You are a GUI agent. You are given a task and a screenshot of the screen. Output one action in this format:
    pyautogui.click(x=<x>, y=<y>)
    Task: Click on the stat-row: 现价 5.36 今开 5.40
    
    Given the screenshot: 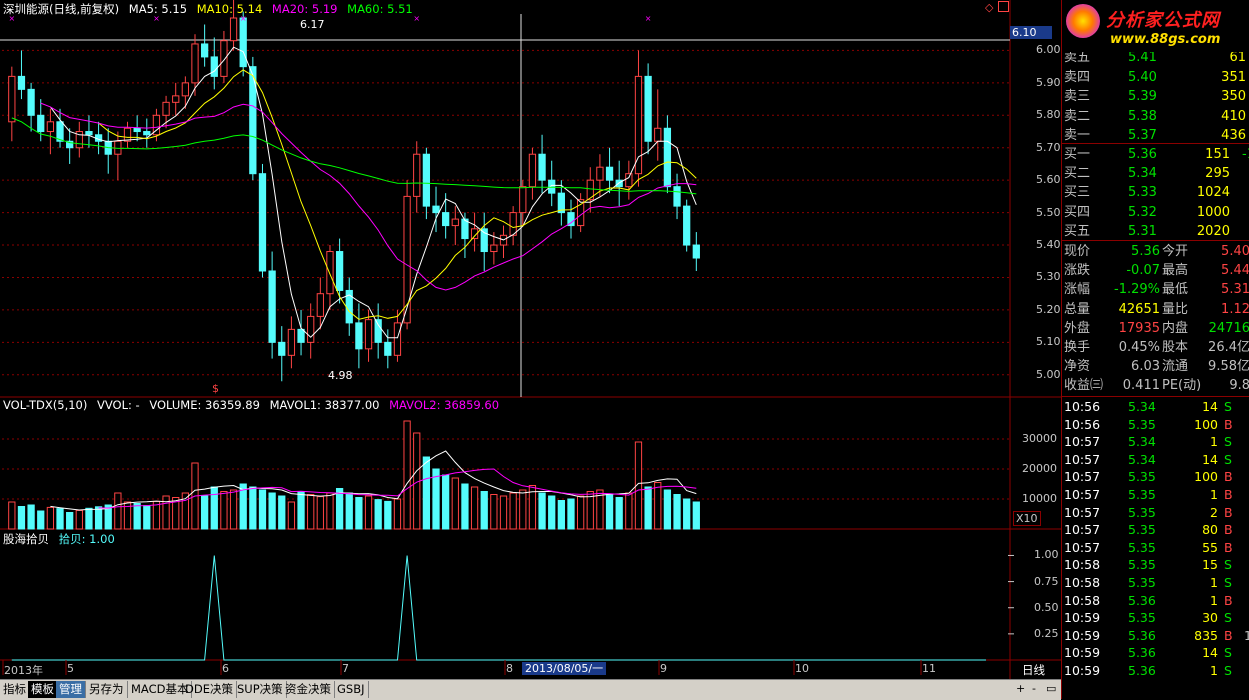 What is the action you would take?
    pyautogui.click(x=1156, y=251)
    